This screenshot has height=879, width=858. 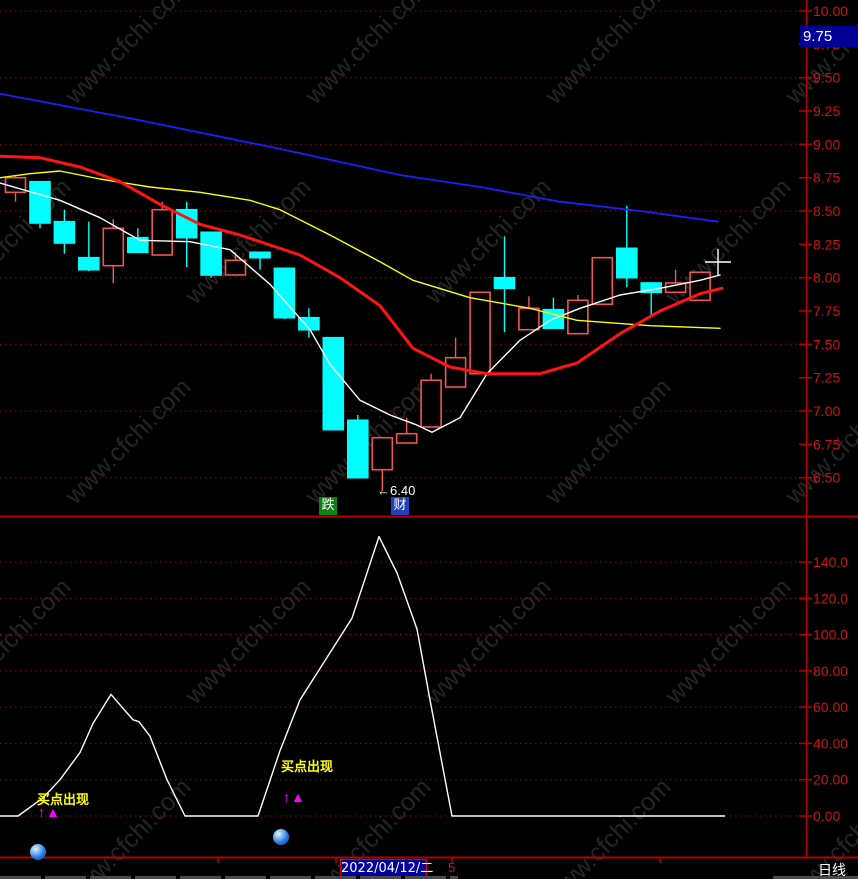 I want to click on price-axis-label: 9.00, so click(x=826, y=144).